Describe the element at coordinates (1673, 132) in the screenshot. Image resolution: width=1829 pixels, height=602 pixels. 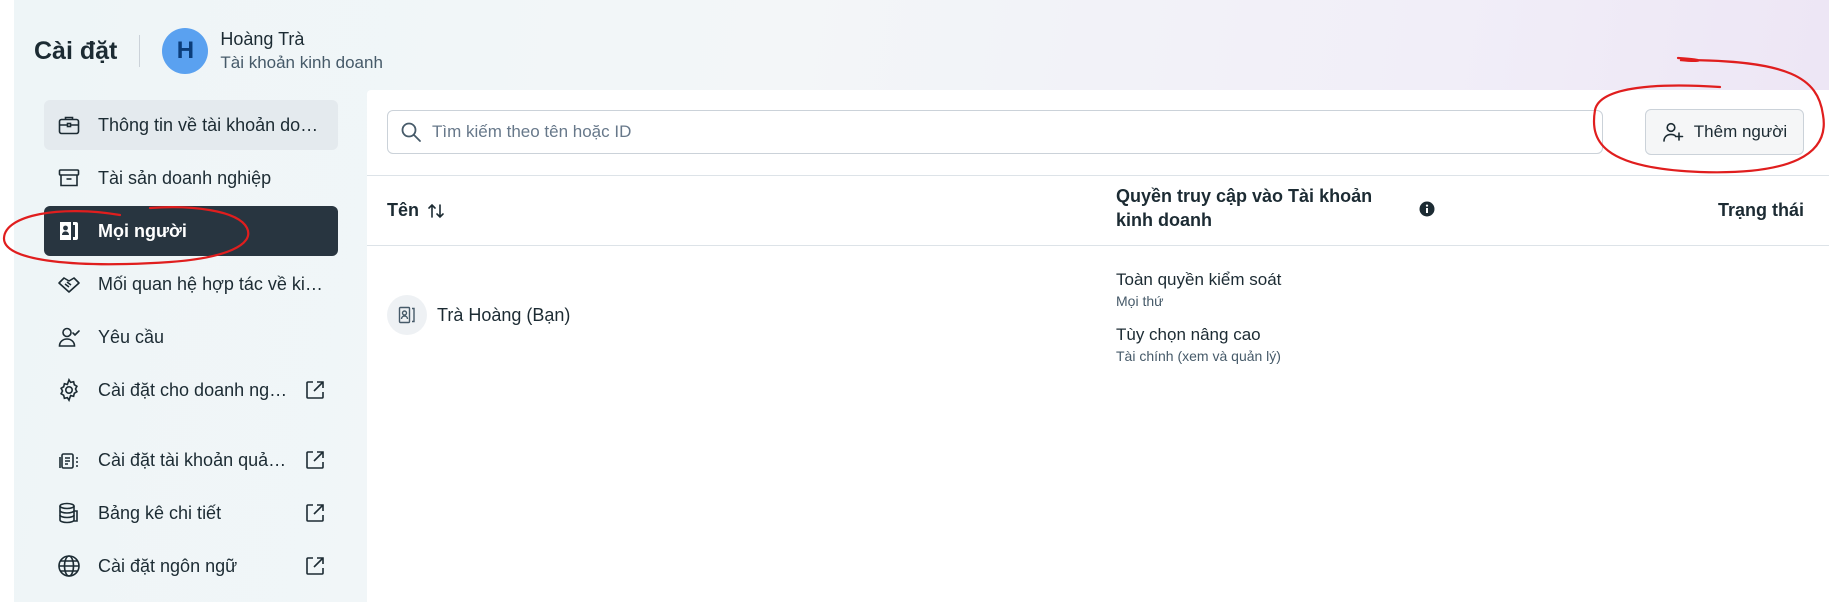
I see `add-person-icon` at that location.